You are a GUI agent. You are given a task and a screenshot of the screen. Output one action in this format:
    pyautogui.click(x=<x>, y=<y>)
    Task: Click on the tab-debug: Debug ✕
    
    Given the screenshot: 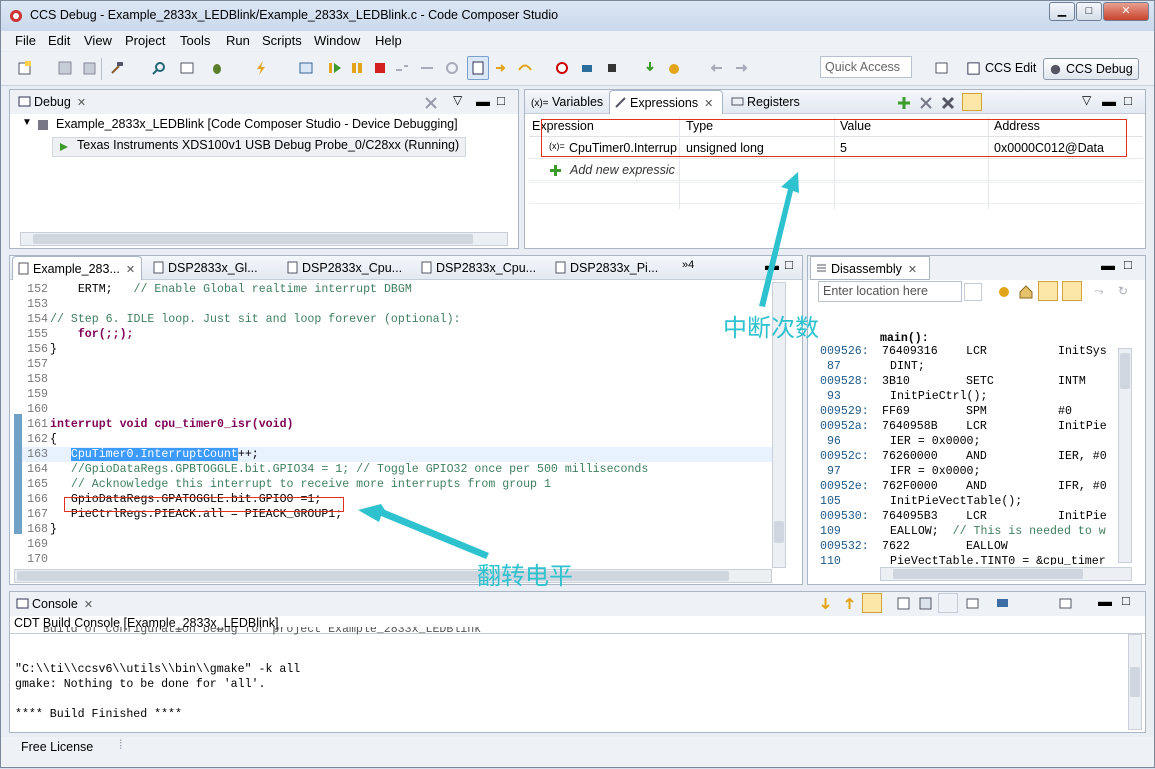 What is the action you would take?
    pyautogui.click(x=56, y=102)
    